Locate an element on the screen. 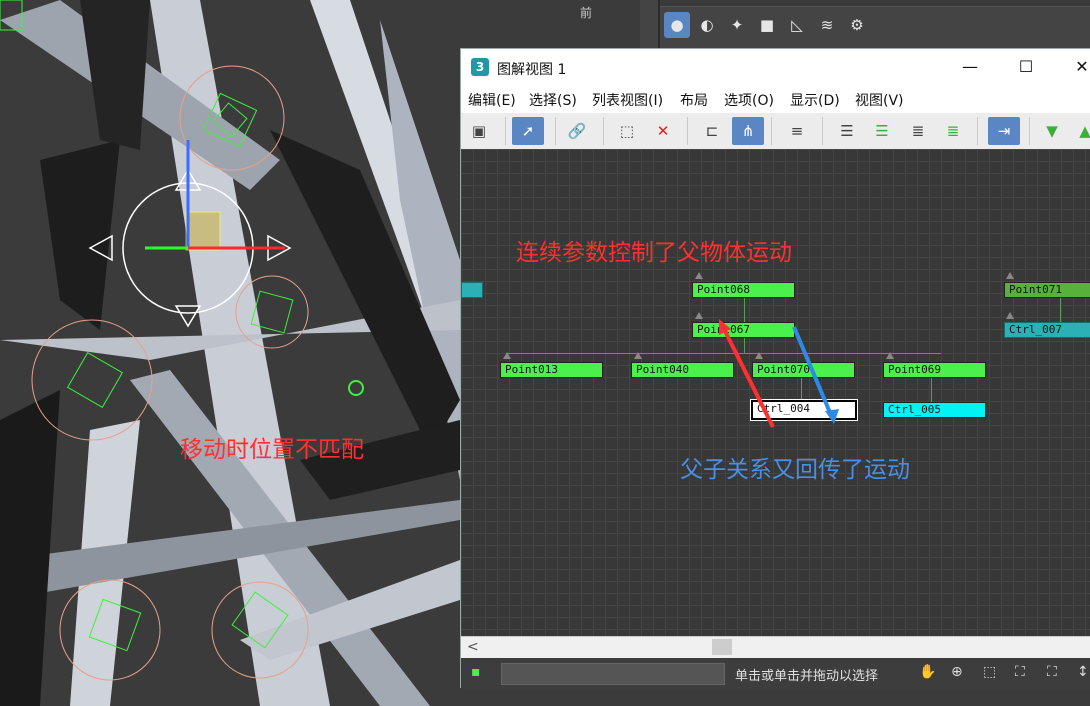  status-node-icon: ▪ is located at coordinates (476, 672).